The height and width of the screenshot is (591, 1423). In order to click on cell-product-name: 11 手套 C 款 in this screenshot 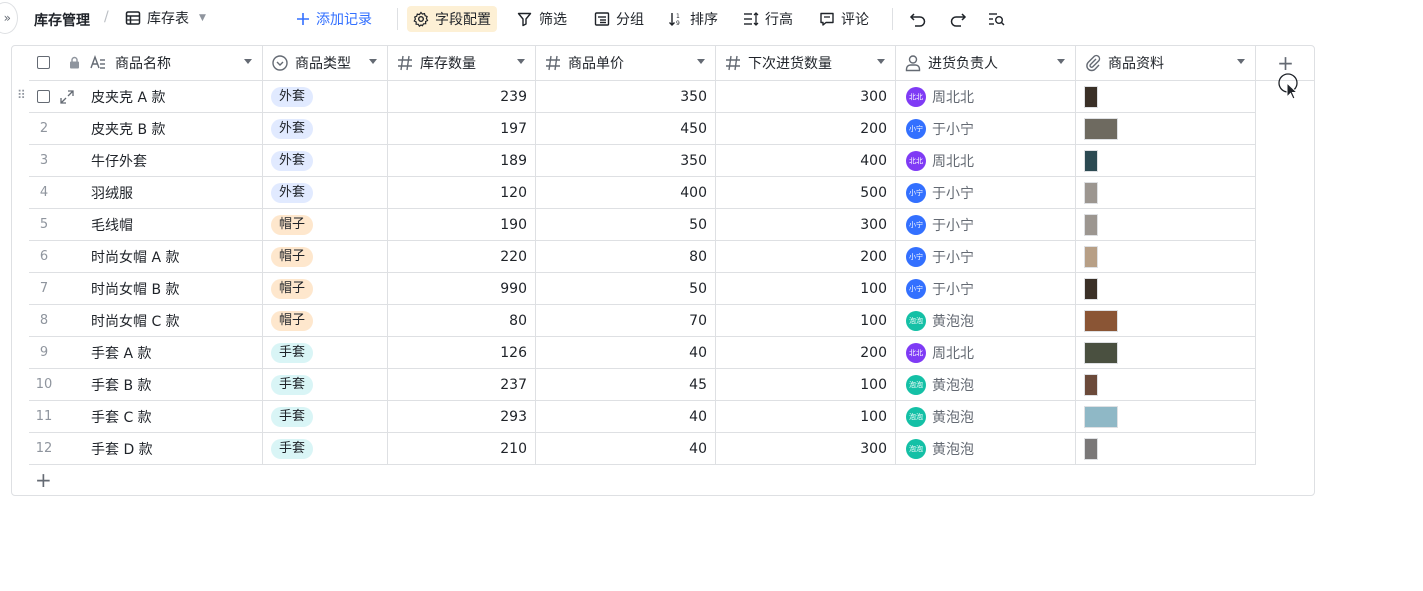, I will do `click(146, 417)`.